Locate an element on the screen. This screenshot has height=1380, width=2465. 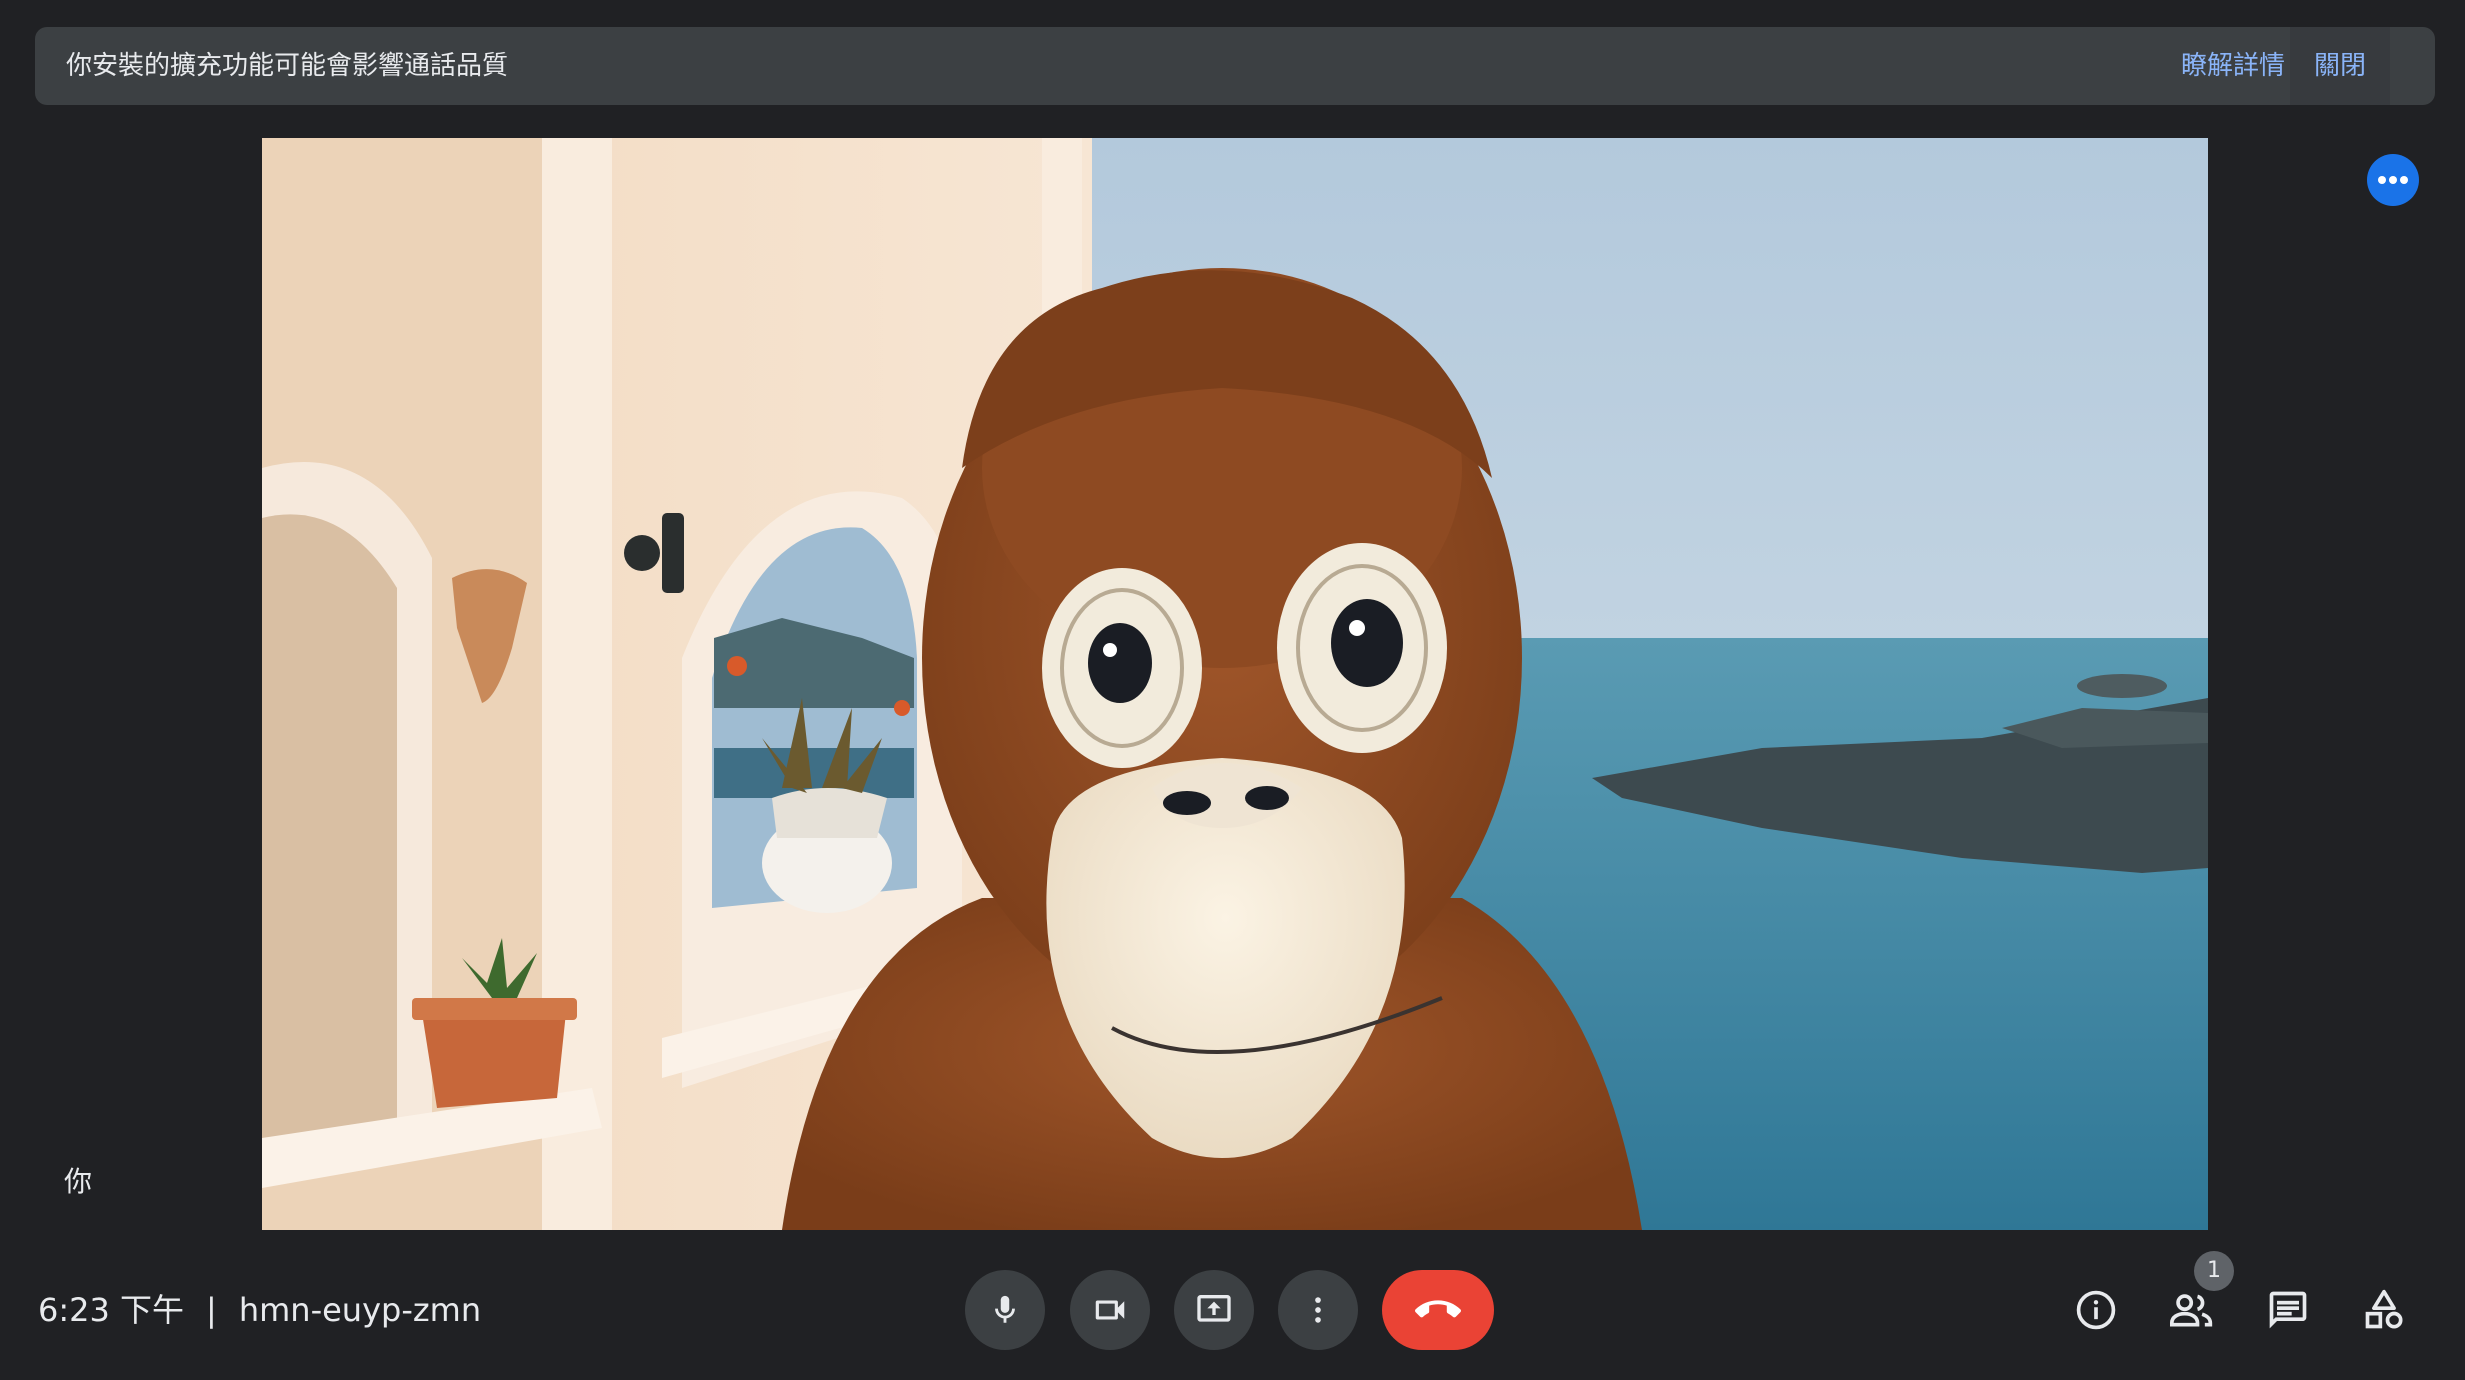
meeting-info-button is located at coordinates (2096, 1310).